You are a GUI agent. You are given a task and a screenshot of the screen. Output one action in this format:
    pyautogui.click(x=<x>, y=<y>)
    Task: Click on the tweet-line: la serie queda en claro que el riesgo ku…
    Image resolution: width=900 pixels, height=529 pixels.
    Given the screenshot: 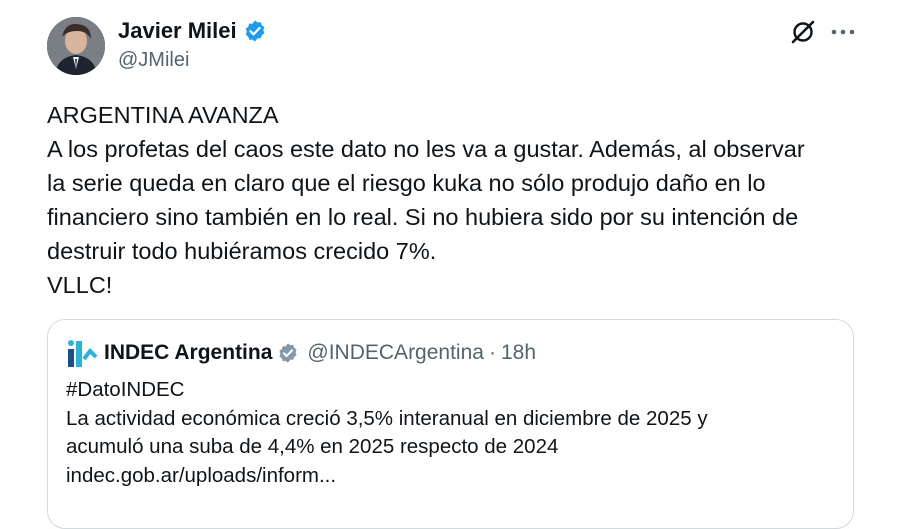 What is the action you would take?
    pyautogui.click(x=406, y=183)
    